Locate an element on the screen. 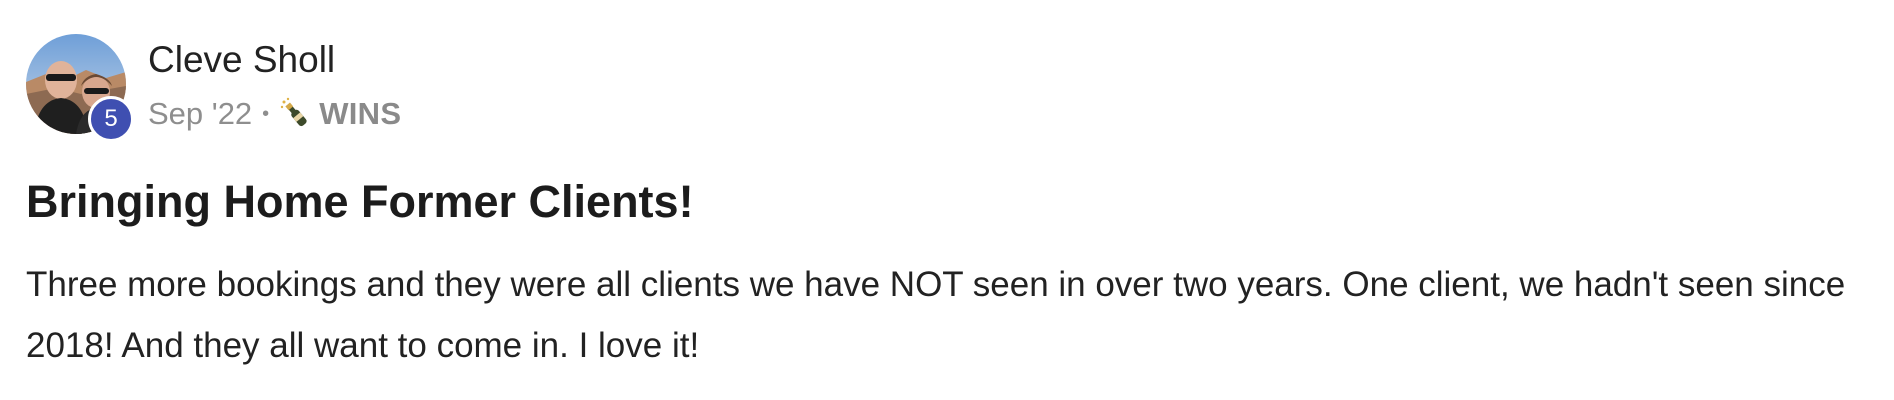  level-badge: 5 is located at coordinates (111, 119).